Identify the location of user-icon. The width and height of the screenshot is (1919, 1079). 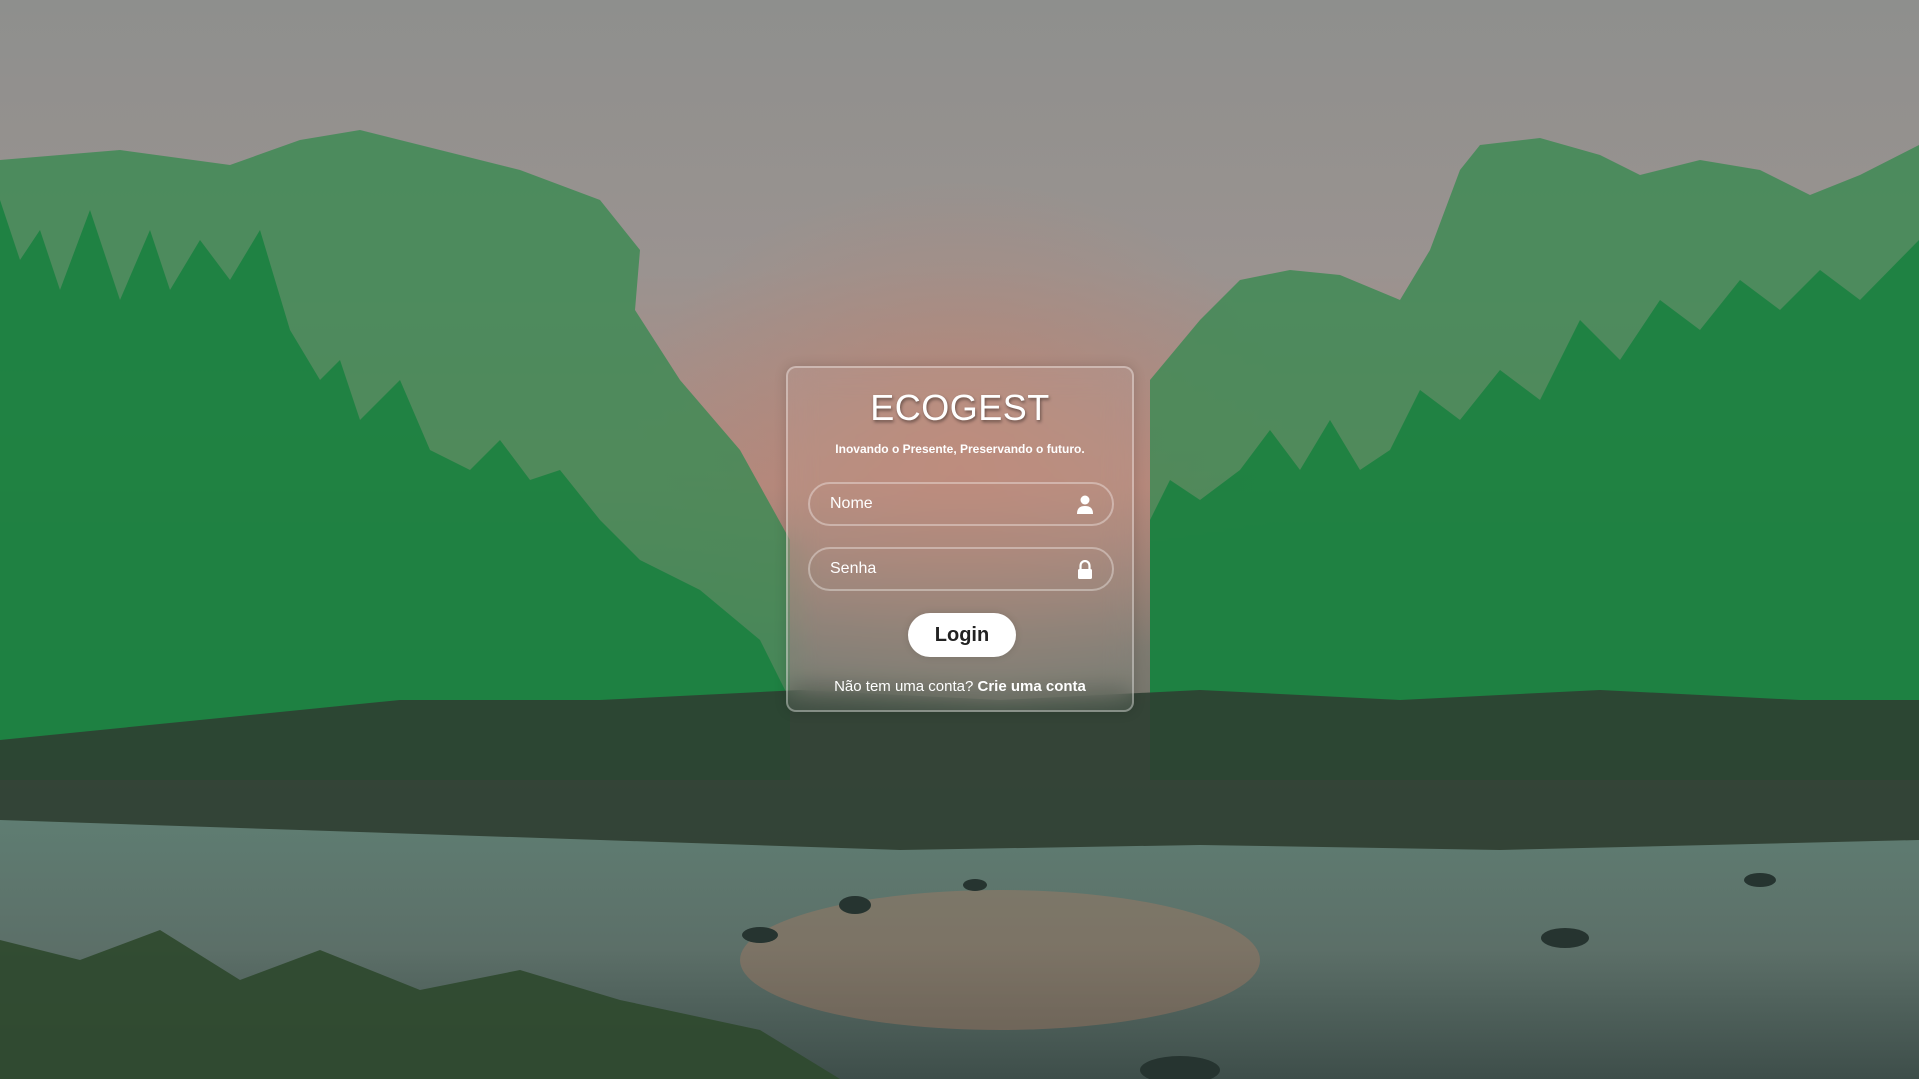
(1085, 504).